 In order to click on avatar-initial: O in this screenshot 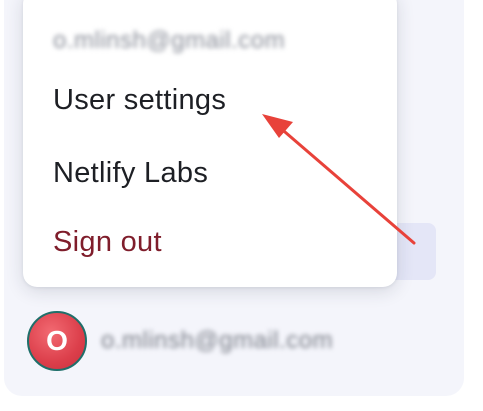, I will do `click(57, 340)`.